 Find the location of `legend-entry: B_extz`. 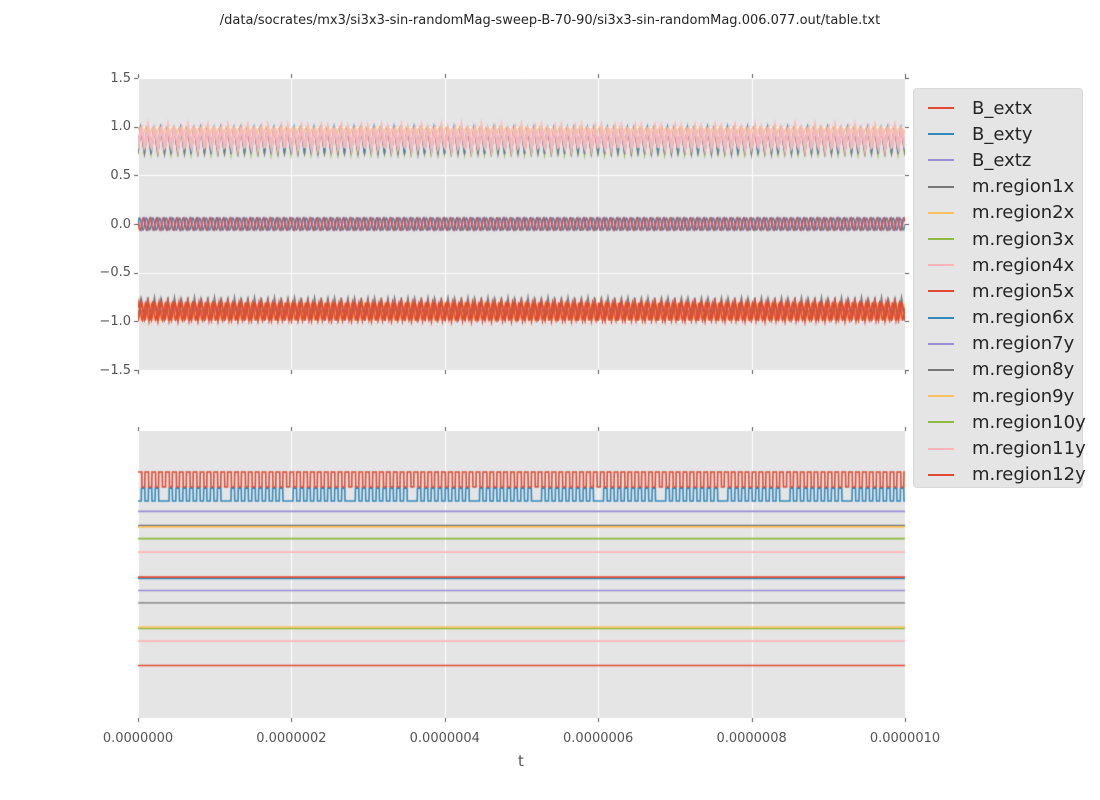

legend-entry: B_extz is located at coordinates (998, 160).